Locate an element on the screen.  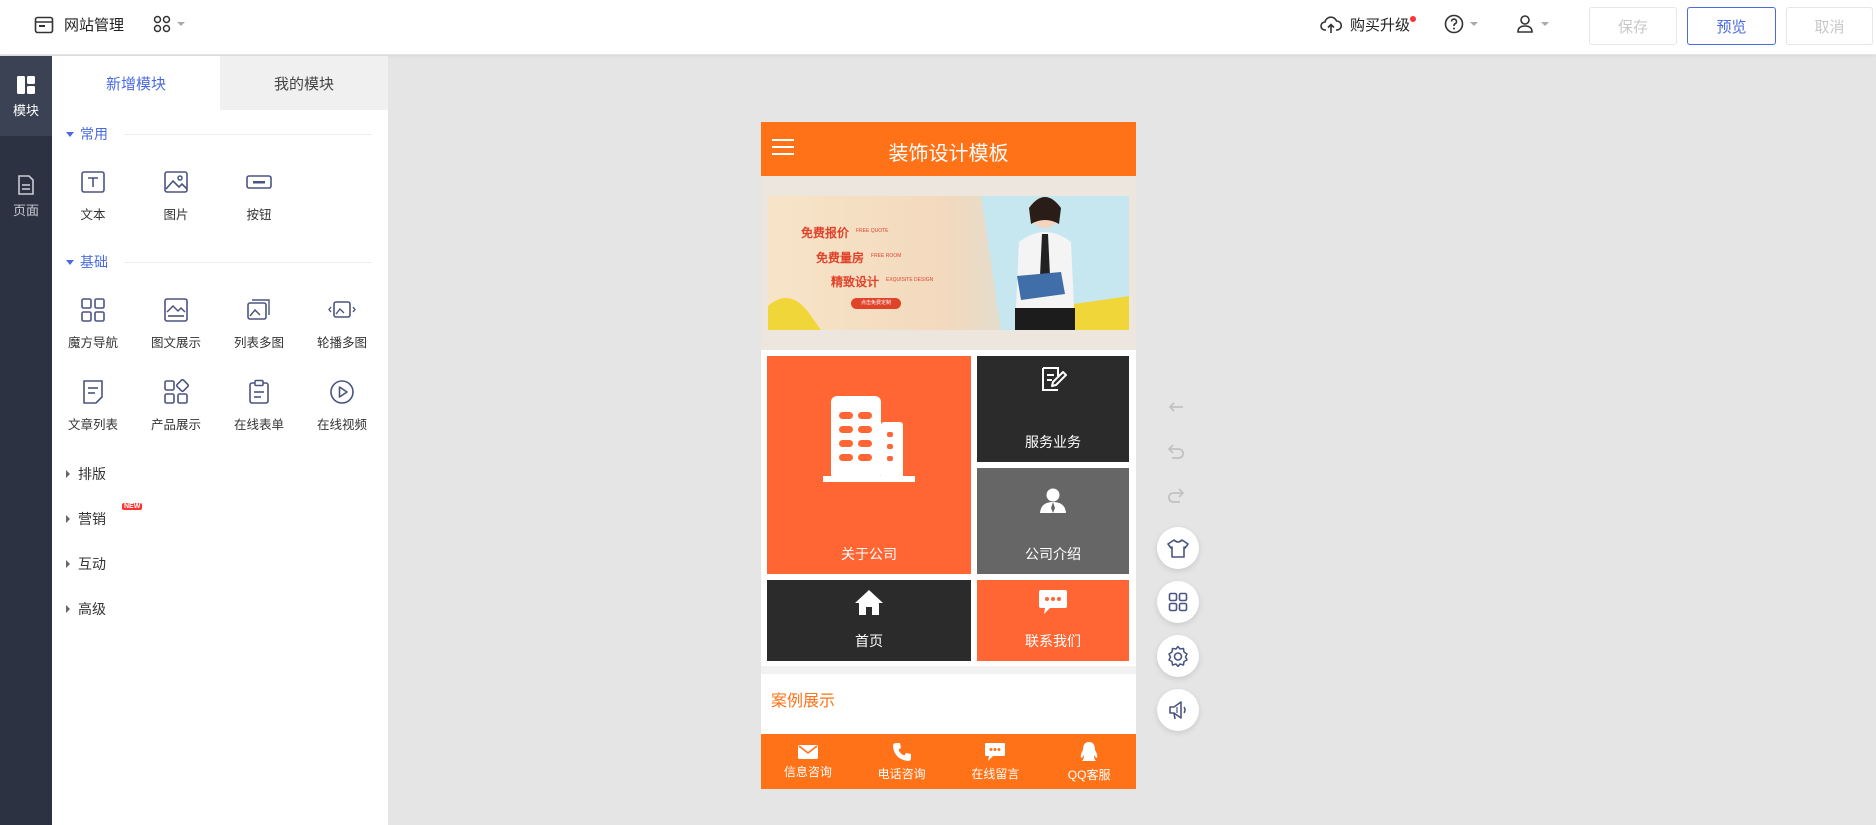
article-list-icon is located at coordinates (93, 392).